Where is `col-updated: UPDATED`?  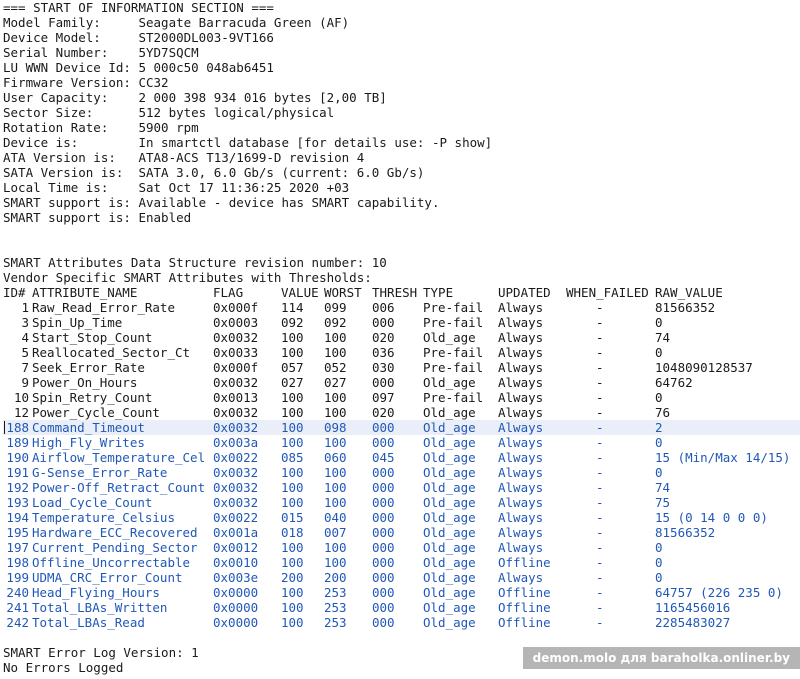 col-updated: UPDATED is located at coordinates (524, 292).